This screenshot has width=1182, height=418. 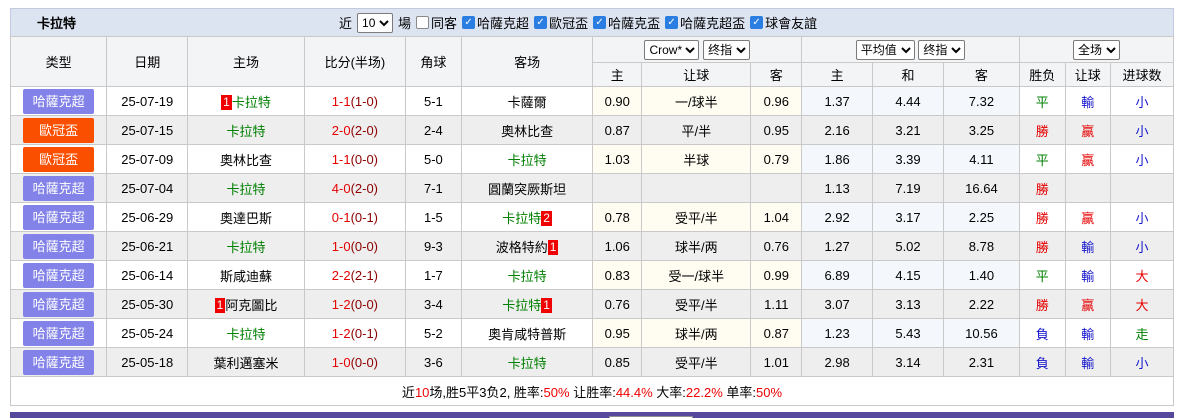 I want to click on team-name-text: 圓蘭突厥斯坦, so click(x=527, y=189).